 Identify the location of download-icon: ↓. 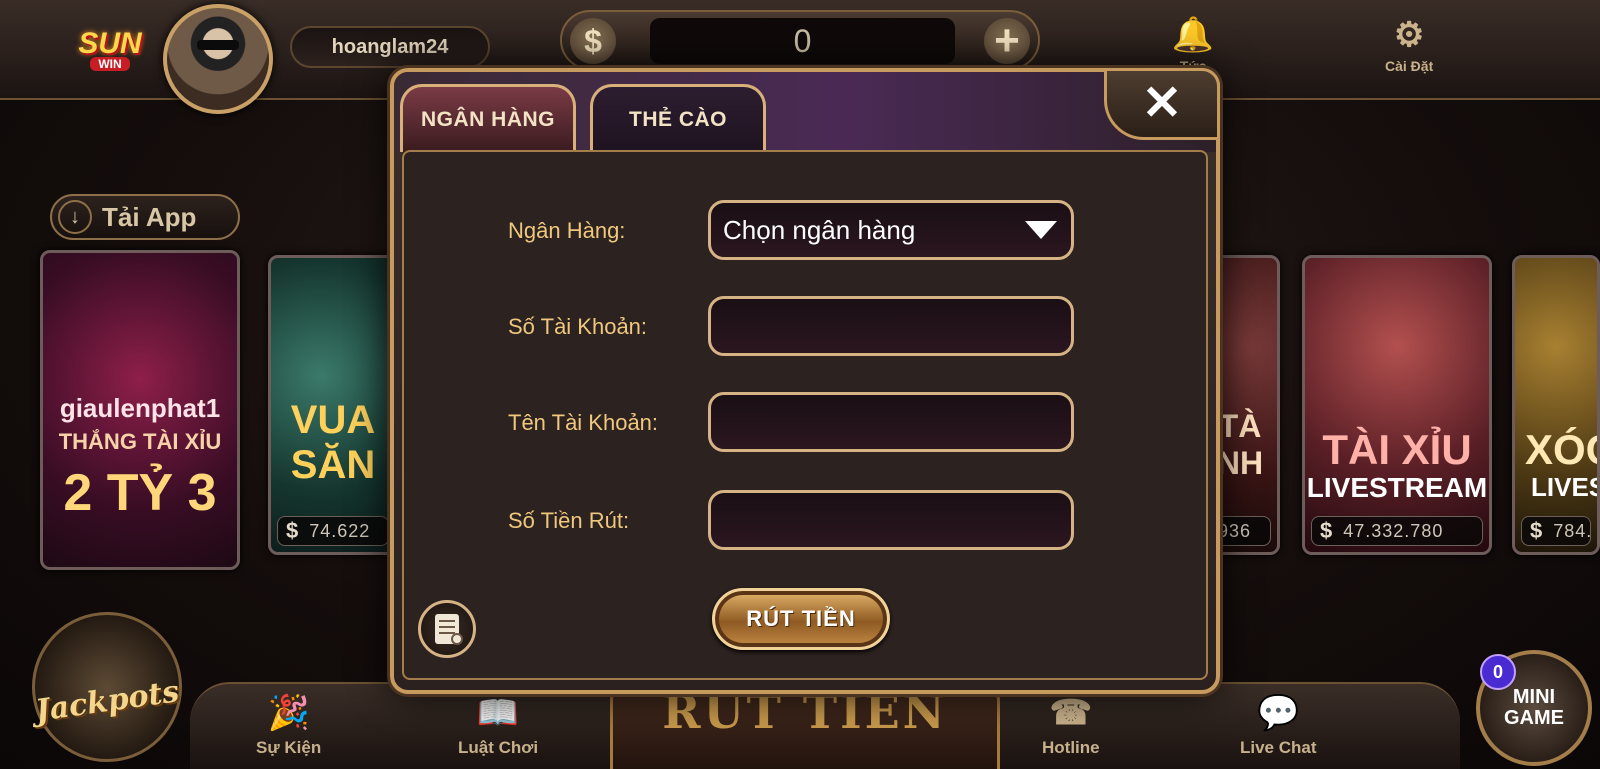
(75, 217).